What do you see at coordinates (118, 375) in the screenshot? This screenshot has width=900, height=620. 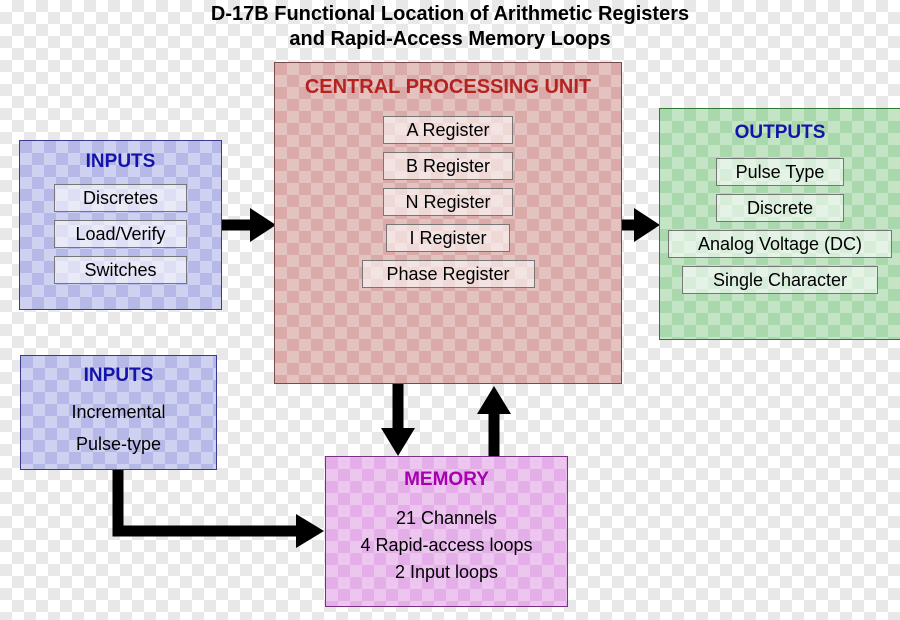 I see `inputs-secondary-header: INPUTS` at bounding box center [118, 375].